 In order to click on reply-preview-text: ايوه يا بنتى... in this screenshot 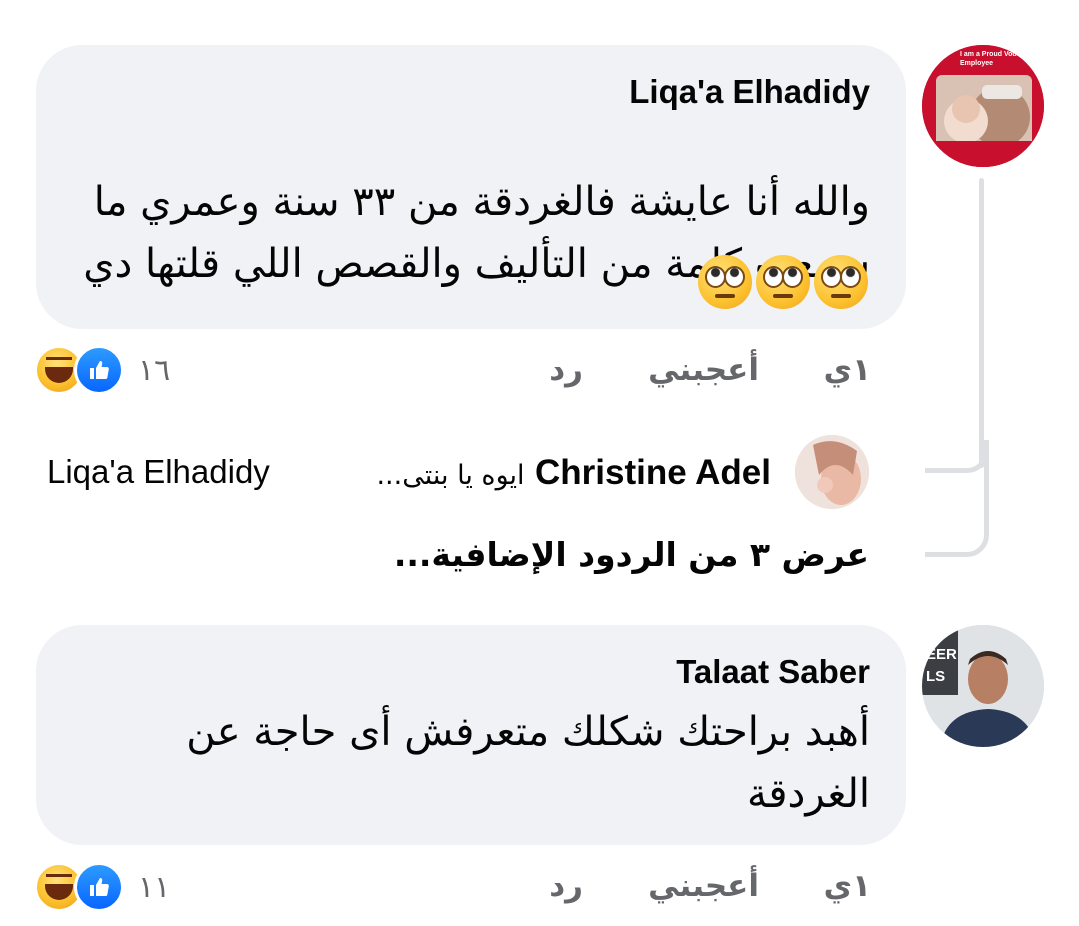, I will do `click(450, 475)`.